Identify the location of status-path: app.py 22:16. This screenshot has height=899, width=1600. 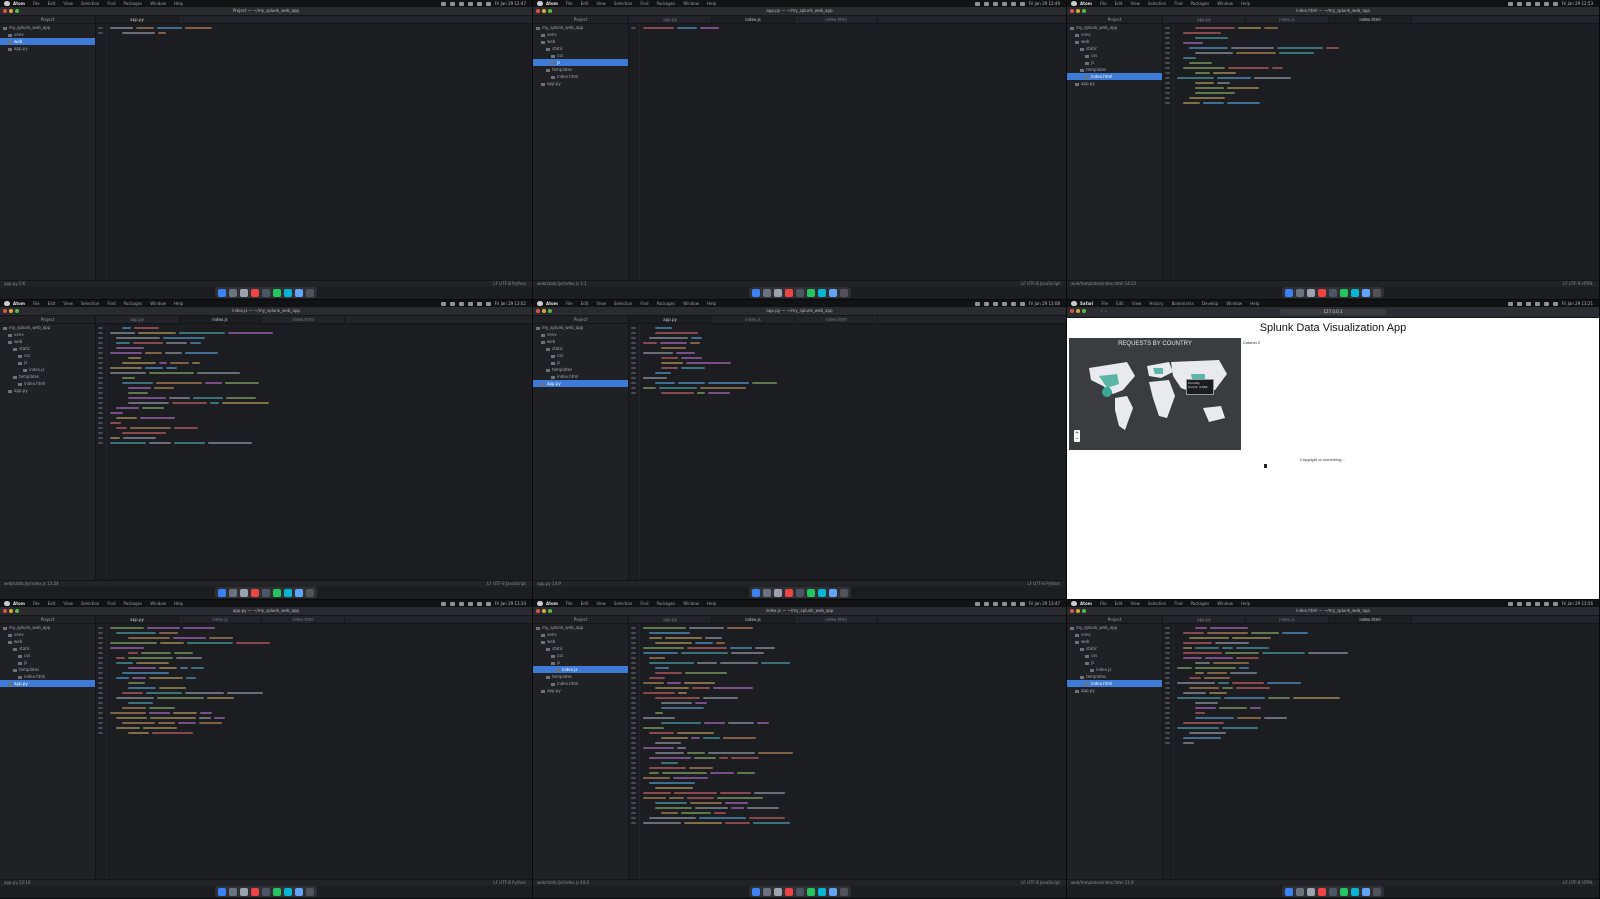
(17, 882).